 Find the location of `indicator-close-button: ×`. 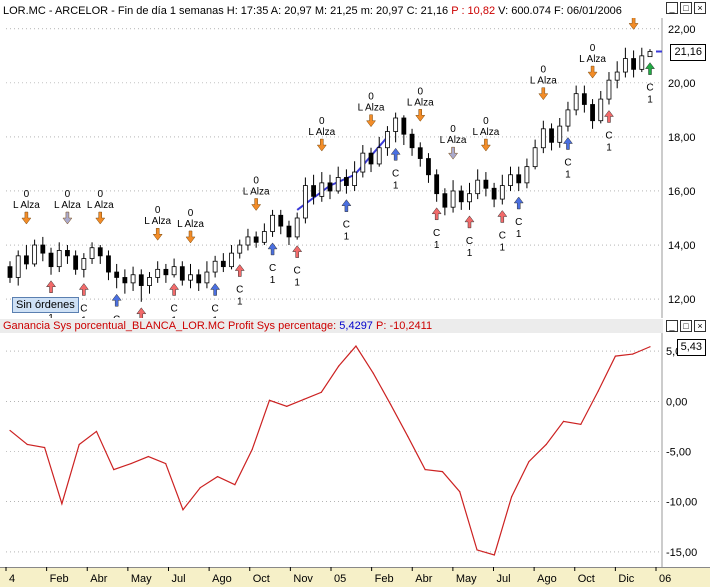

indicator-close-button: × is located at coordinates (700, 326).